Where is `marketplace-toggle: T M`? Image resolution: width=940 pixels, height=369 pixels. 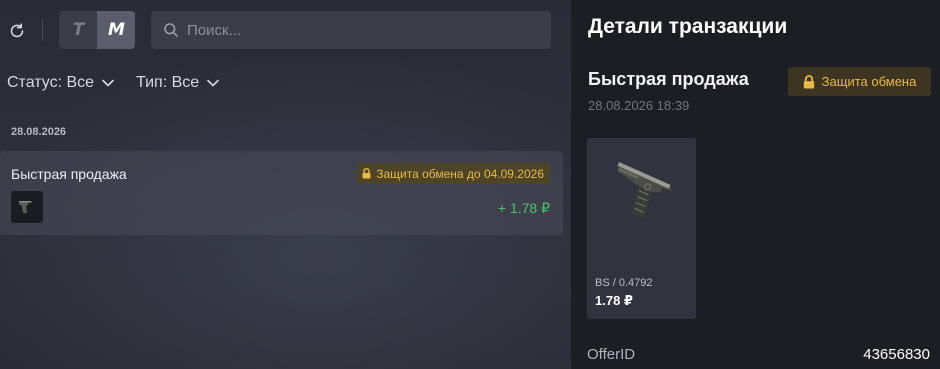 marketplace-toggle: T M is located at coordinates (97, 30).